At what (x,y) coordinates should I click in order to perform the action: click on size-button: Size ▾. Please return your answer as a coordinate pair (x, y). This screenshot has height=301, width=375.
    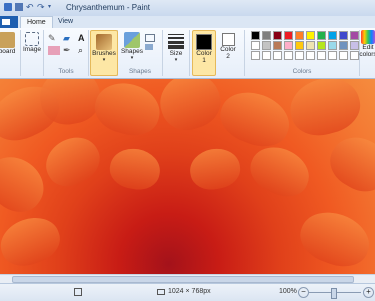
    Looking at the image, I should click on (176, 47).